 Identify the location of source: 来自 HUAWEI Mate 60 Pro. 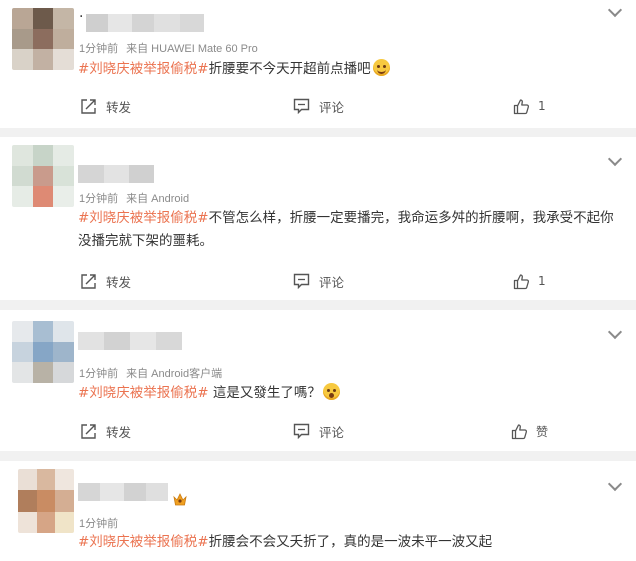
(192, 49).